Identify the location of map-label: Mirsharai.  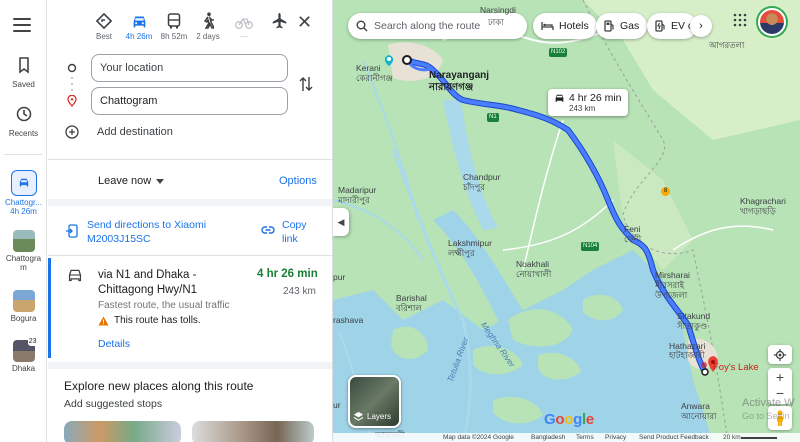
(672, 275).